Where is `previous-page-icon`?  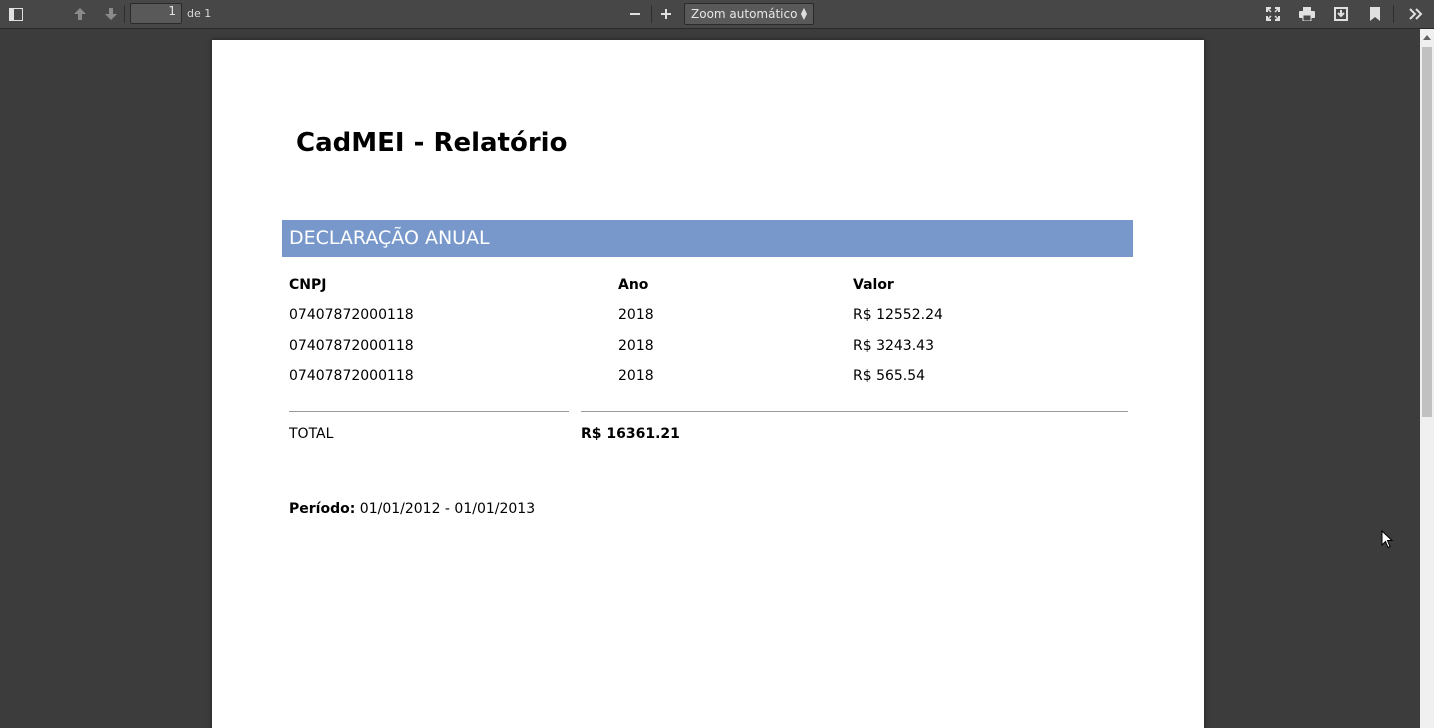 previous-page-icon is located at coordinates (80, 14).